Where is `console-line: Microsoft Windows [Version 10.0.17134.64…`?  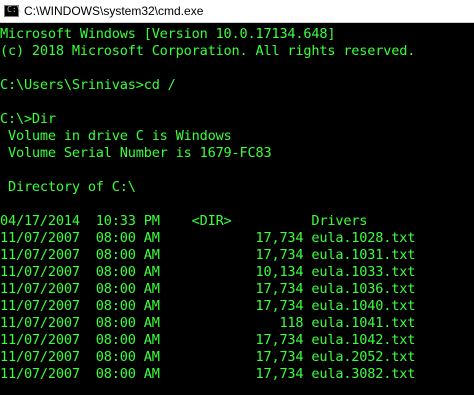
console-line: Microsoft Windows [Version 10.0.17134.64… is located at coordinates (168, 34).